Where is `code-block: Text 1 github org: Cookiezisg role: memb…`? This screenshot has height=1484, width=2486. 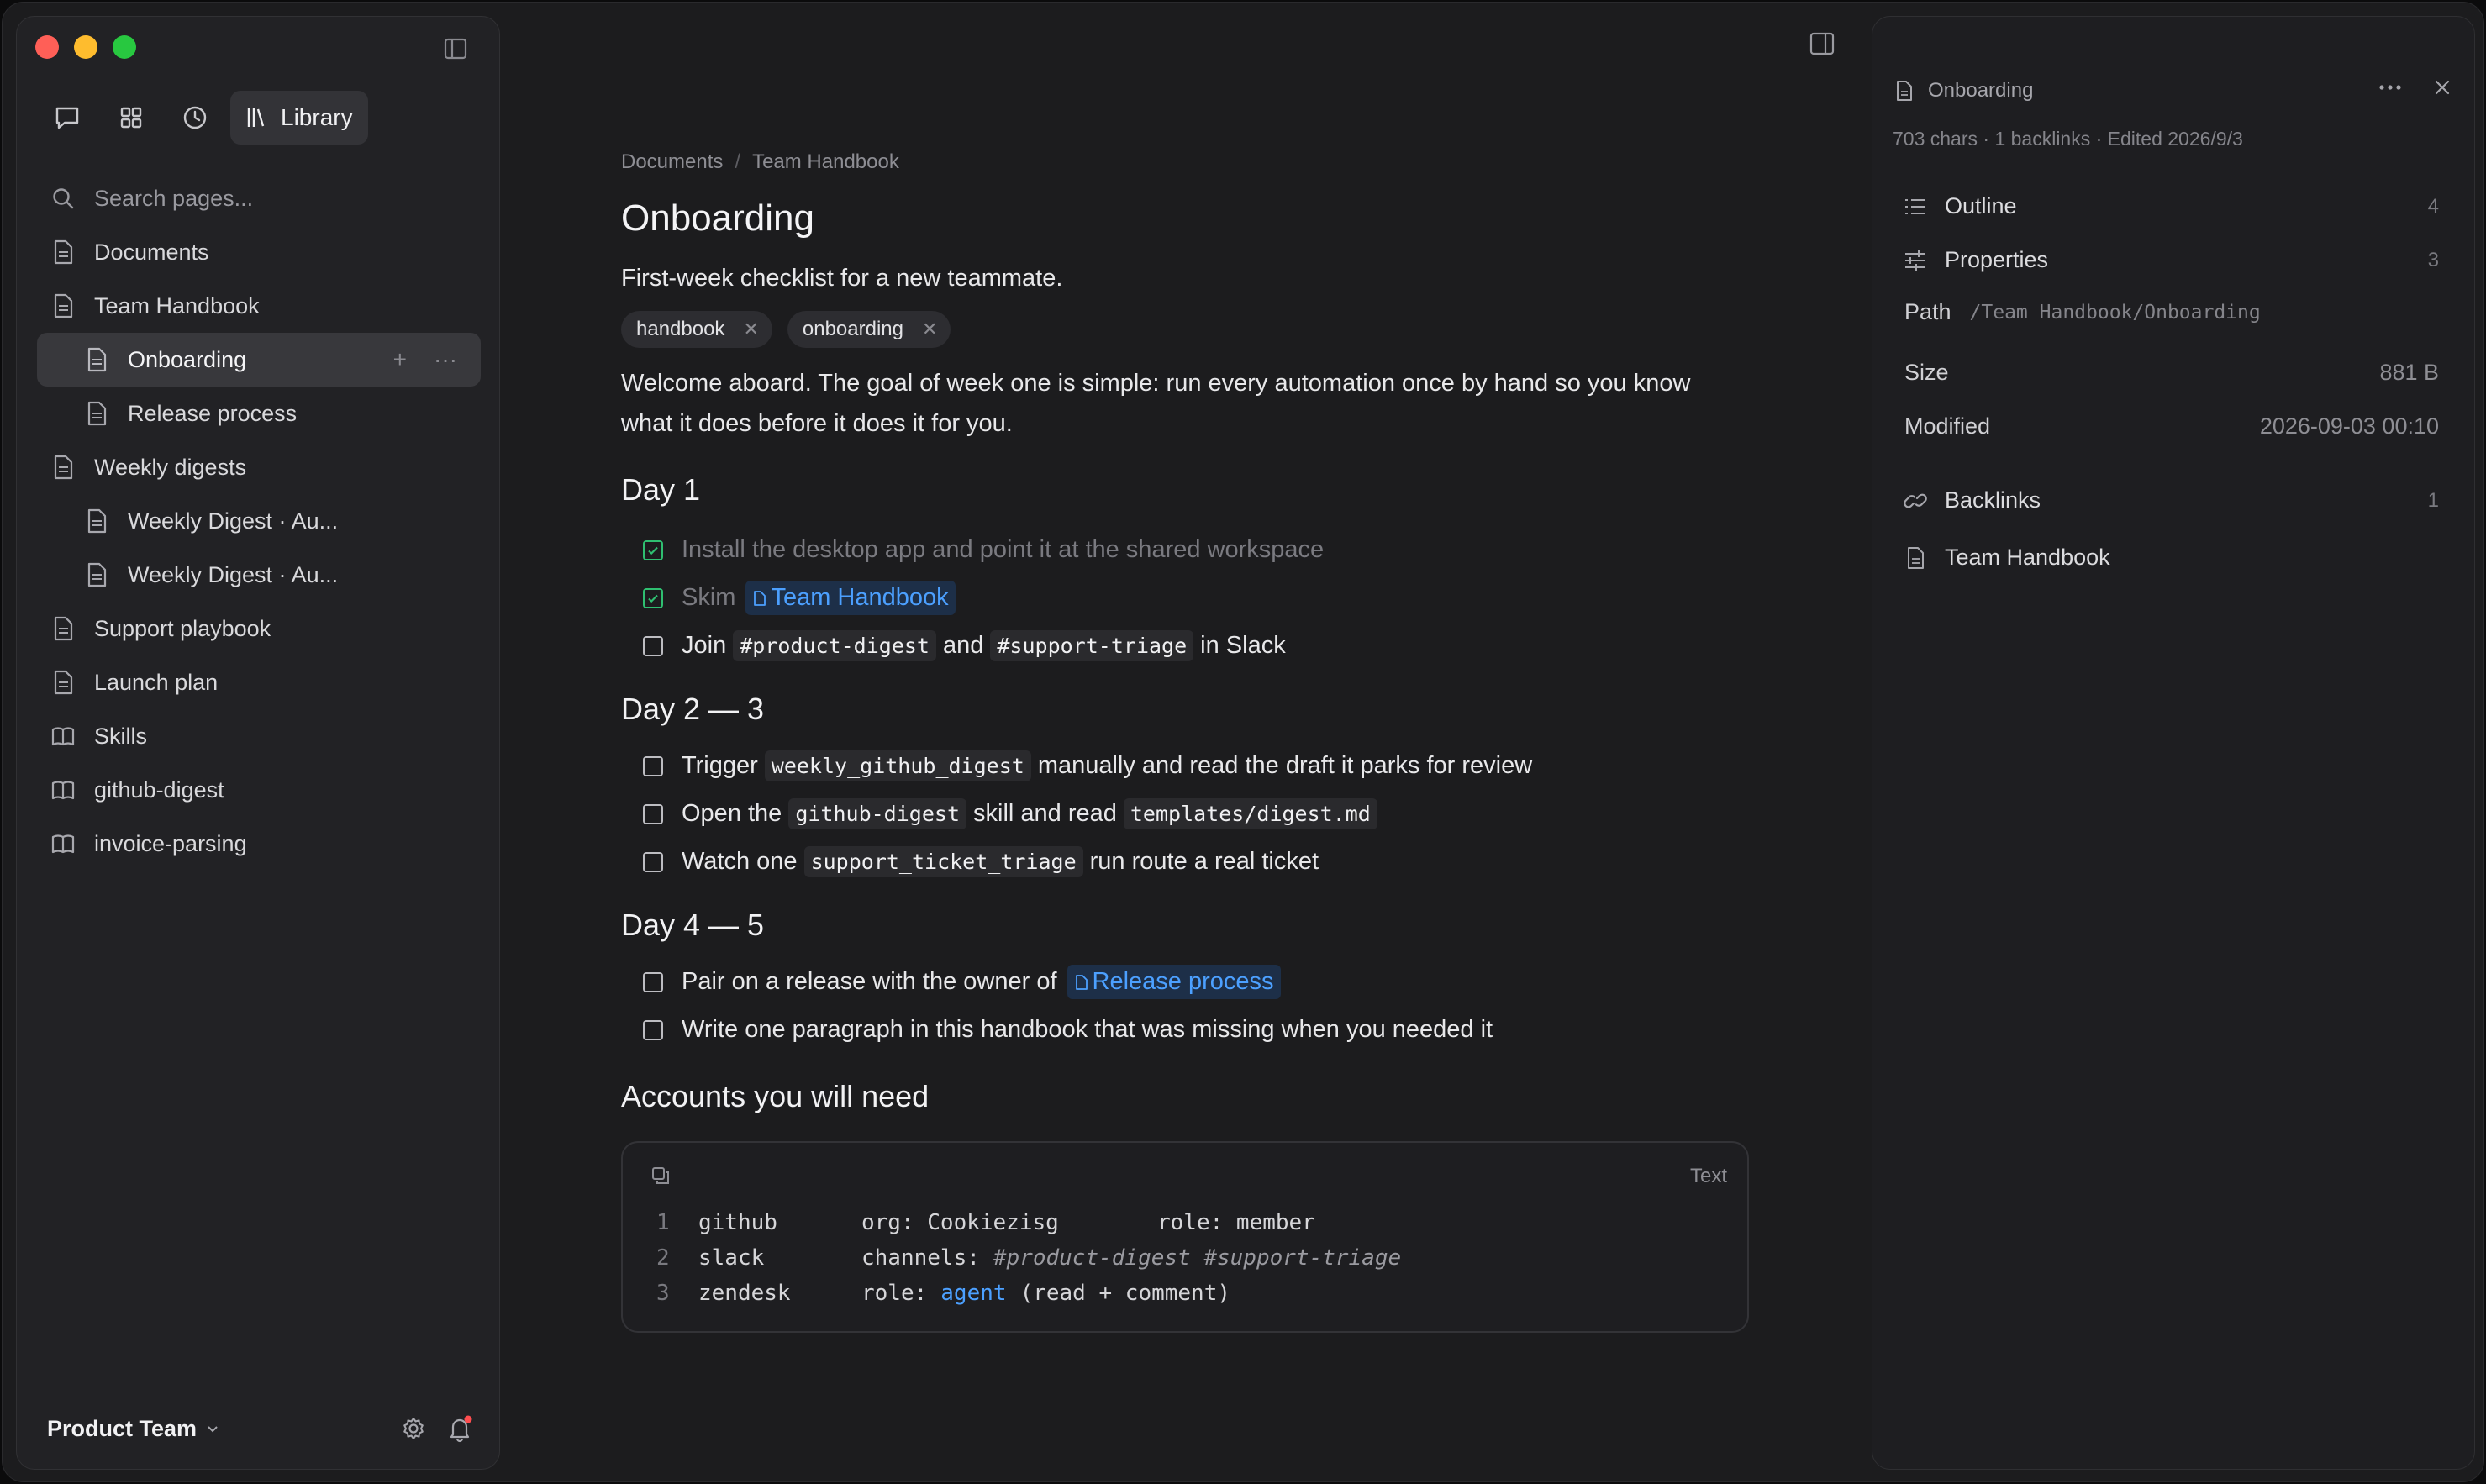
code-block: Text 1 github org: Cookiezisg role: memb… is located at coordinates (1185, 1237).